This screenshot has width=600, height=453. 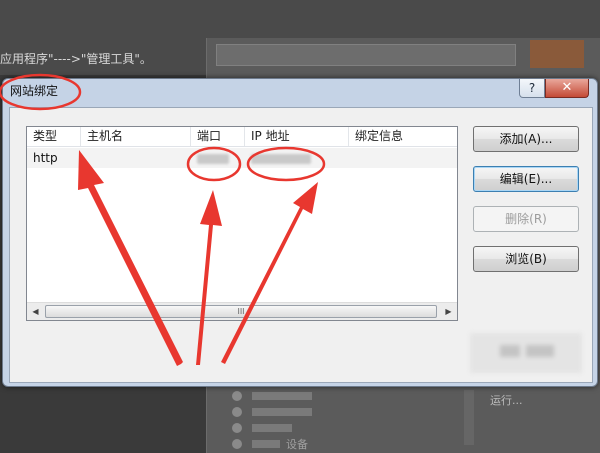 I want to click on column-type: 类型, so click(x=54, y=136).